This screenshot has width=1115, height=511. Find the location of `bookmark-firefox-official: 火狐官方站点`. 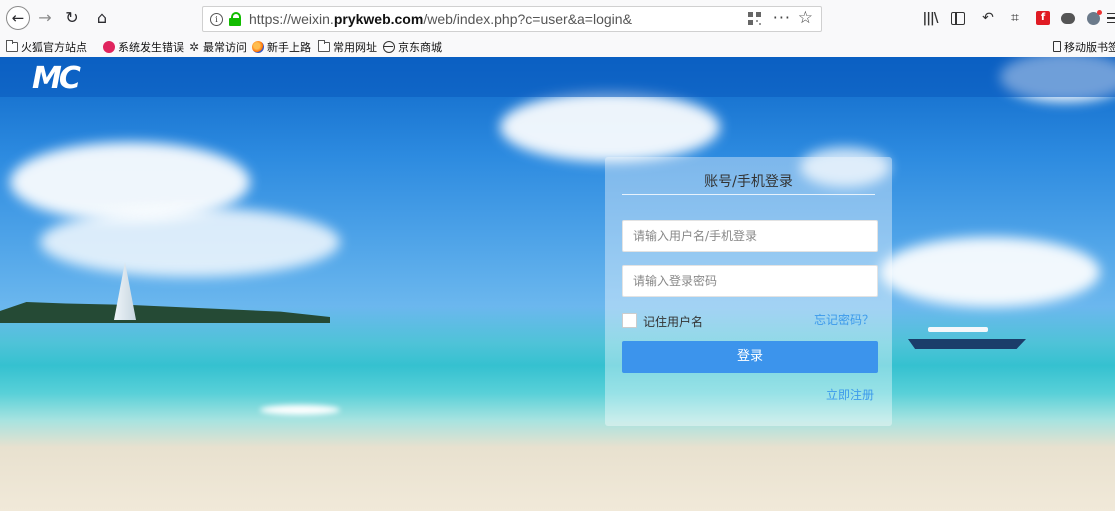

bookmark-firefox-official: 火狐官方站点 is located at coordinates (46, 46).